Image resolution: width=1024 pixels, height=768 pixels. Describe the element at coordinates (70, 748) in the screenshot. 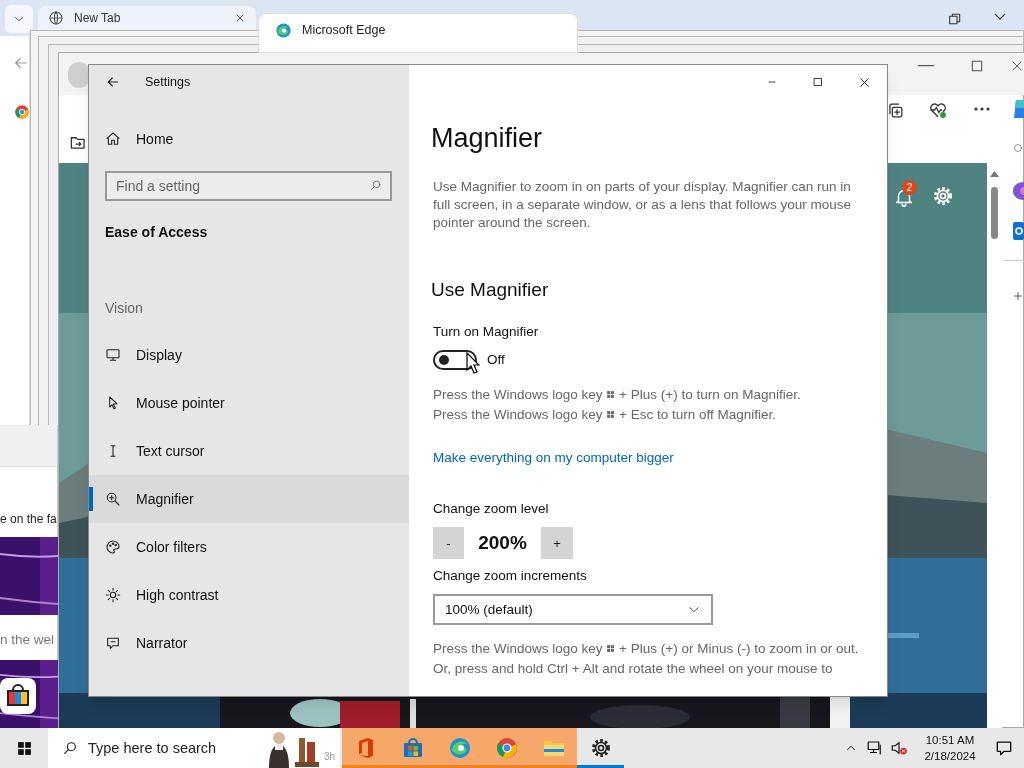

I see `search-icon` at that location.